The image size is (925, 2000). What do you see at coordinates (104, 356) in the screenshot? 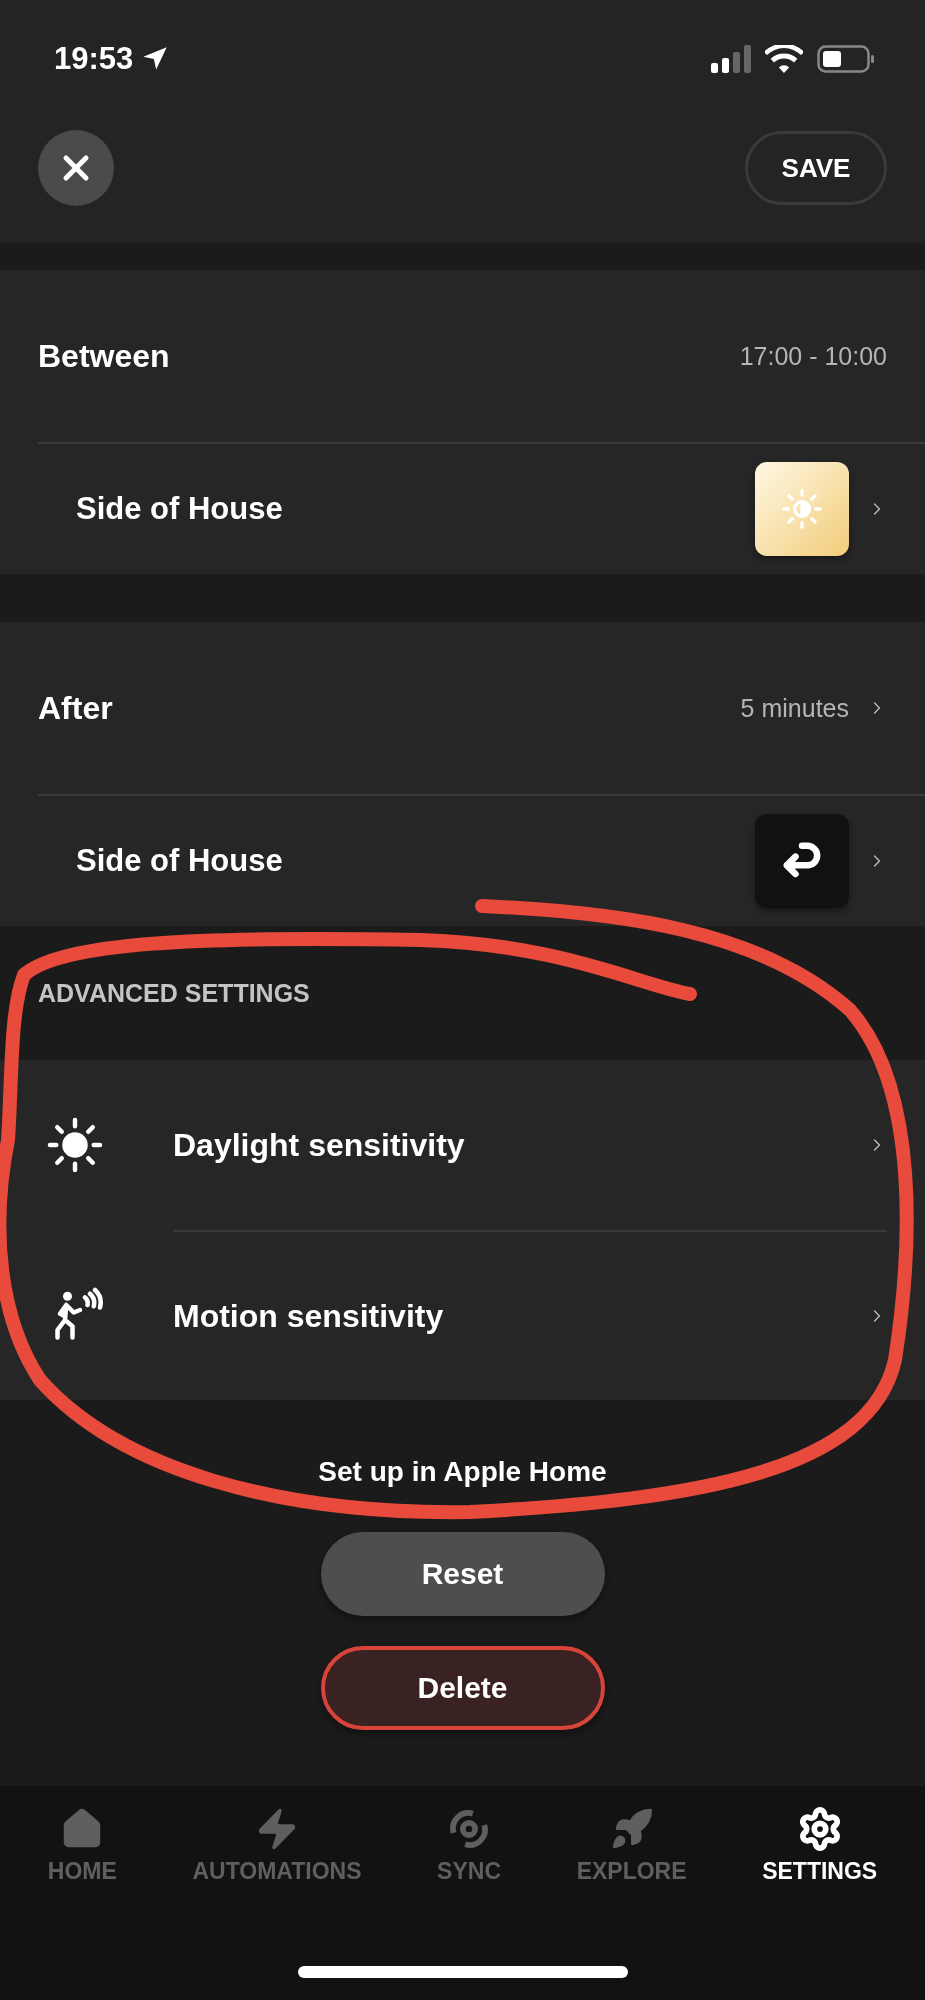
I see `row-label: Between` at bounding box center [104, 356].